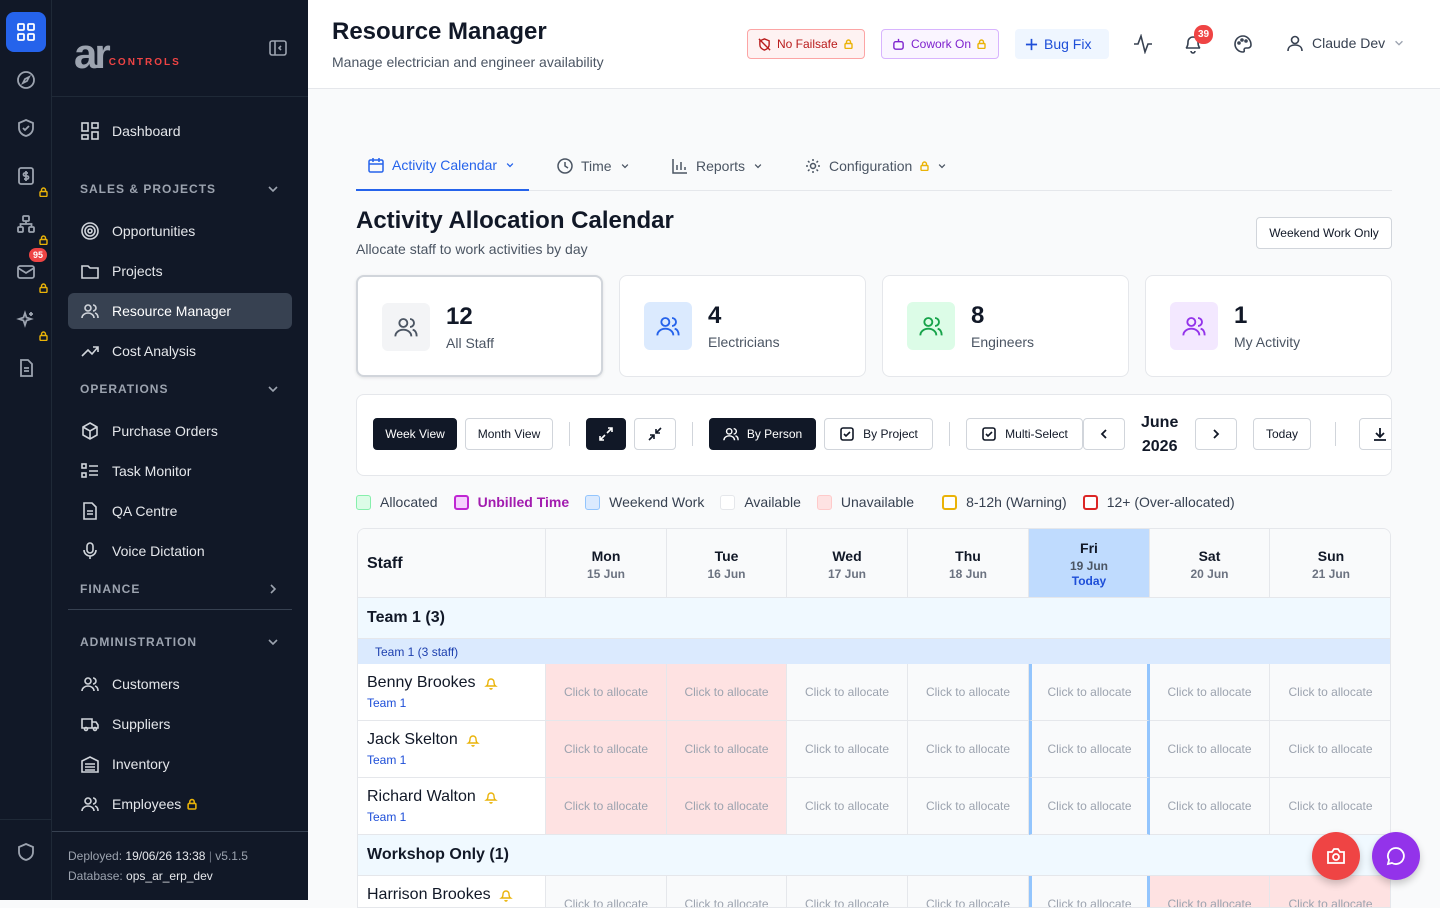 The width and height of the screenshot is (1440, 908). I want to click on today-button: Today, so click(1282, 434).